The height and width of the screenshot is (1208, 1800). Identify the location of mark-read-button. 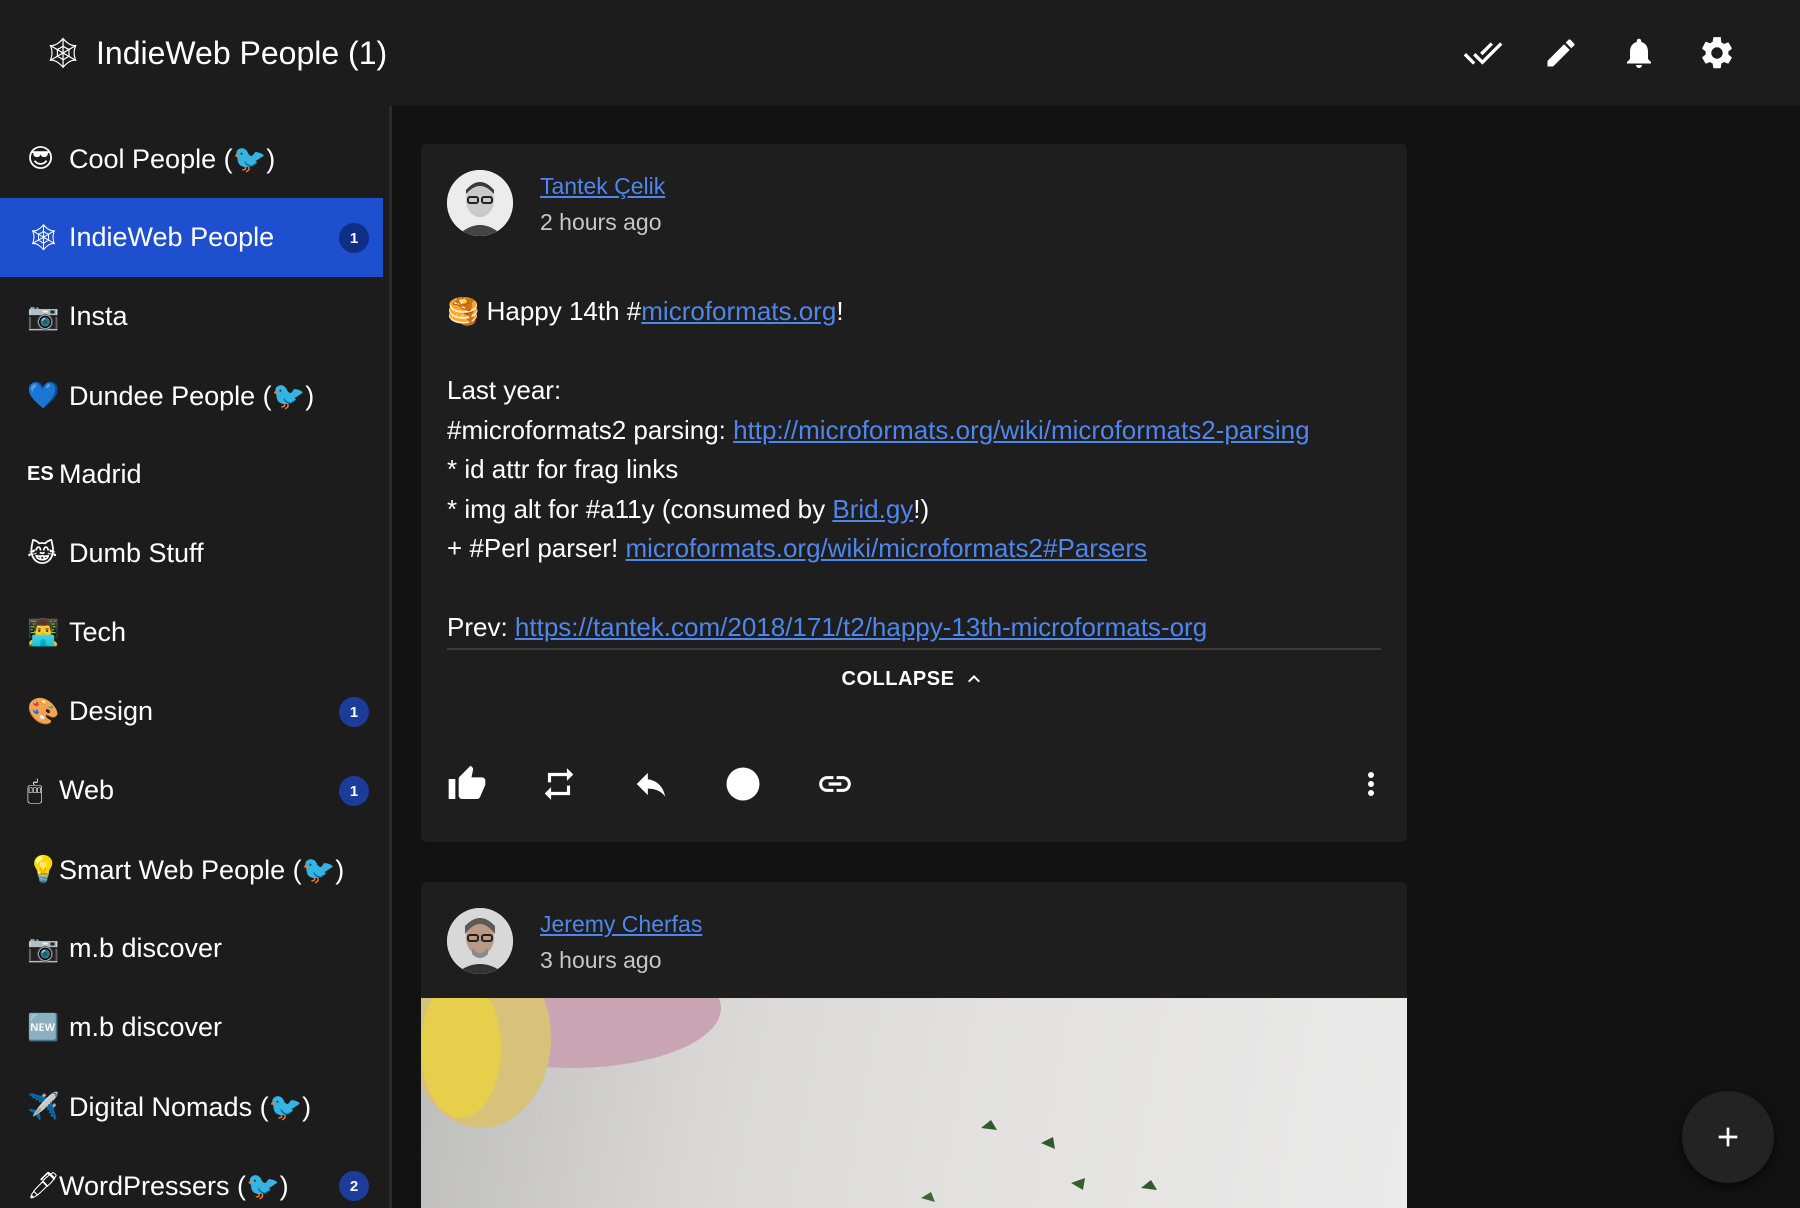
(743, 784).